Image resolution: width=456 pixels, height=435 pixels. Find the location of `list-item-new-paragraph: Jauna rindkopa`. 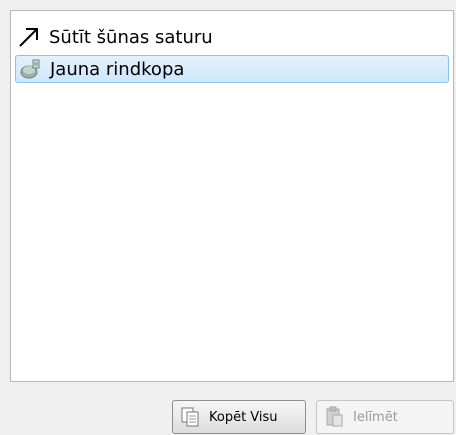

list-item-new-paragraph: Jauna rindkopa is located at coordinates (232, 69).